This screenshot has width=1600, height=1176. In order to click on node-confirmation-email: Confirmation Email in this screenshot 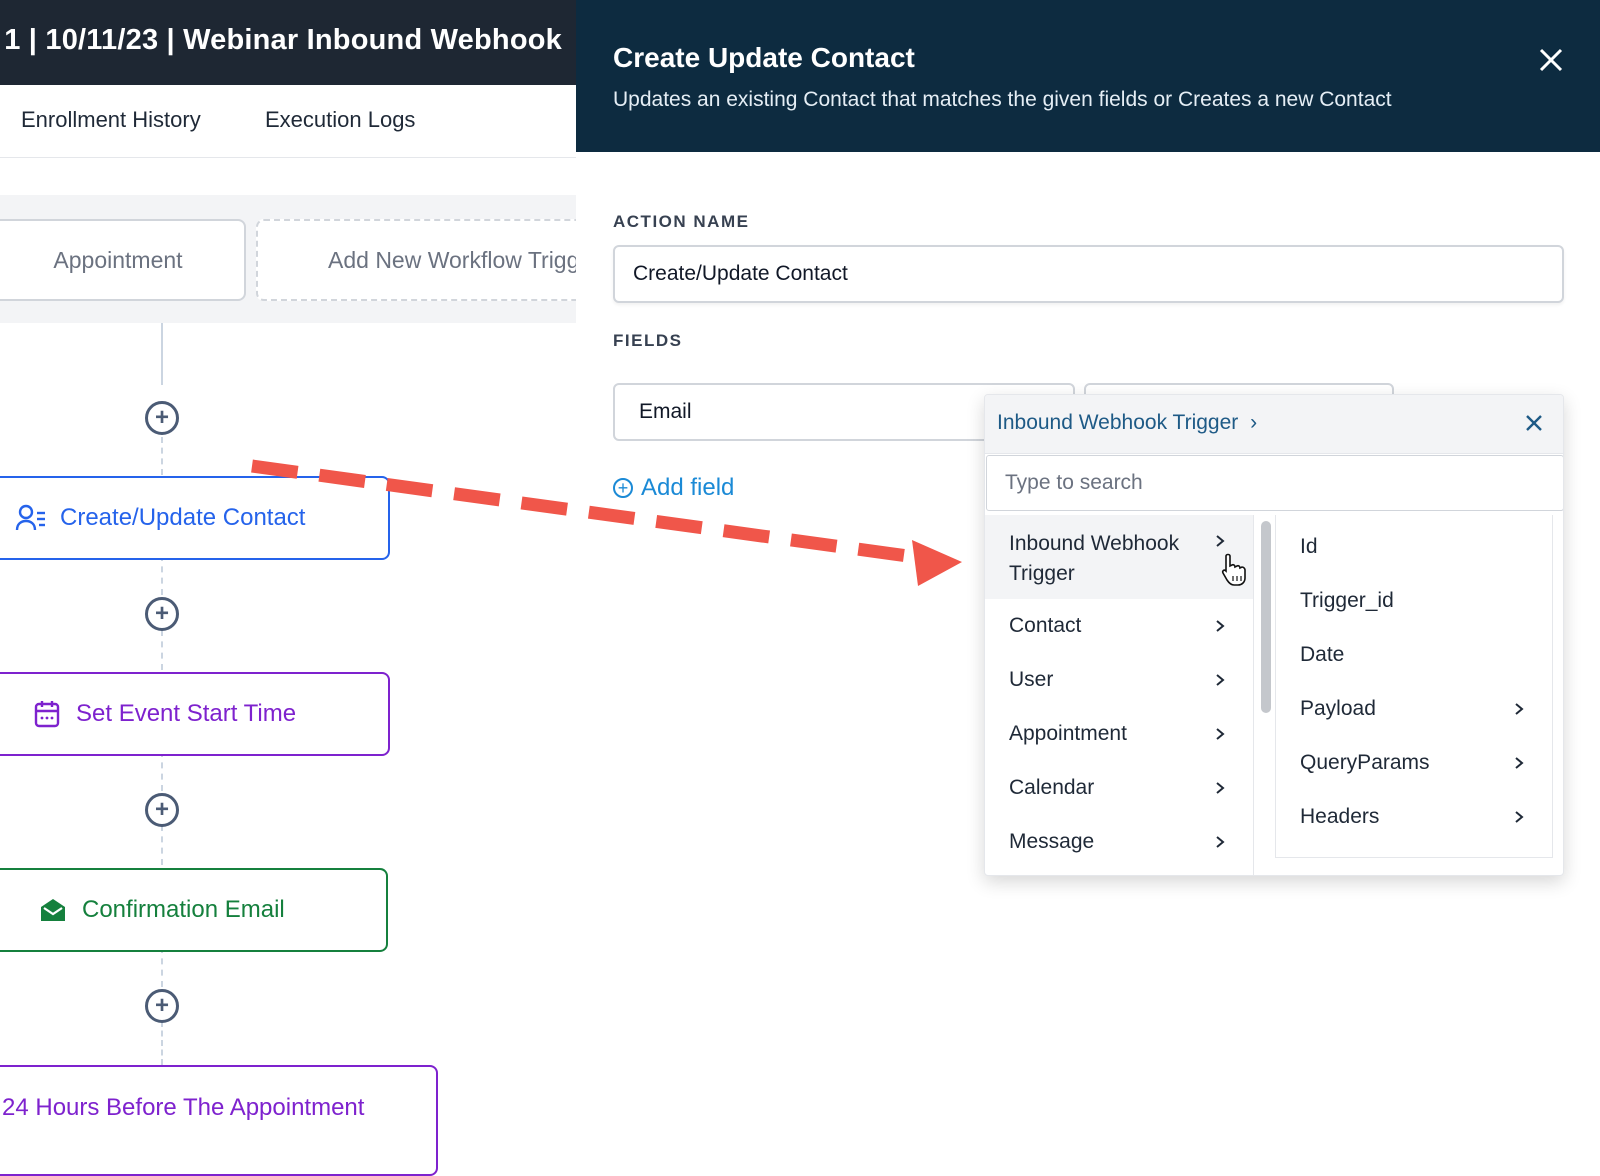, I will do `click(194, 910)`.